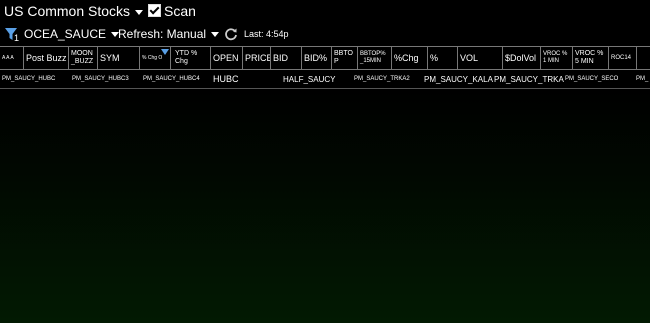  I want to click on column-header-vol: VOL, so click(480, 58).